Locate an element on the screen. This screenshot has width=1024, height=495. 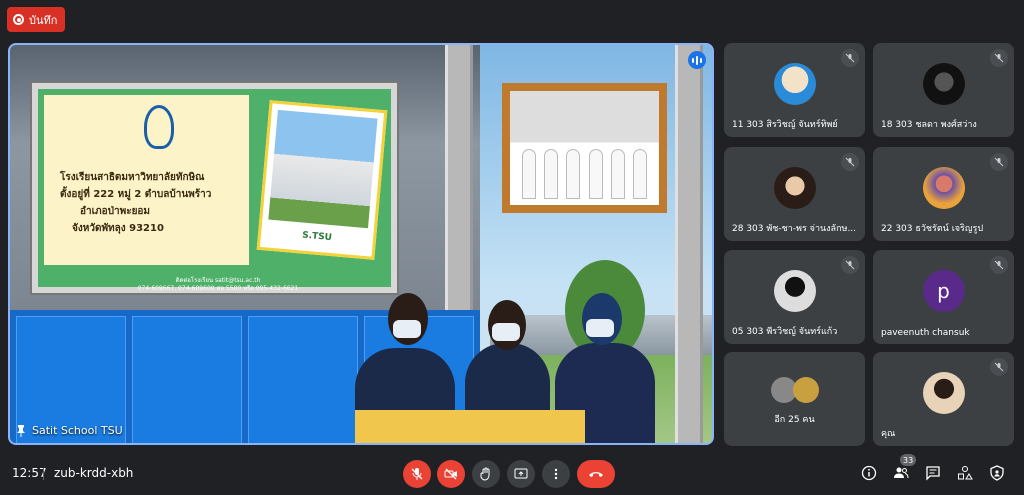
board-address-3: จังหวัดพัทลุง 93210 is located at coordinates (118, 228).